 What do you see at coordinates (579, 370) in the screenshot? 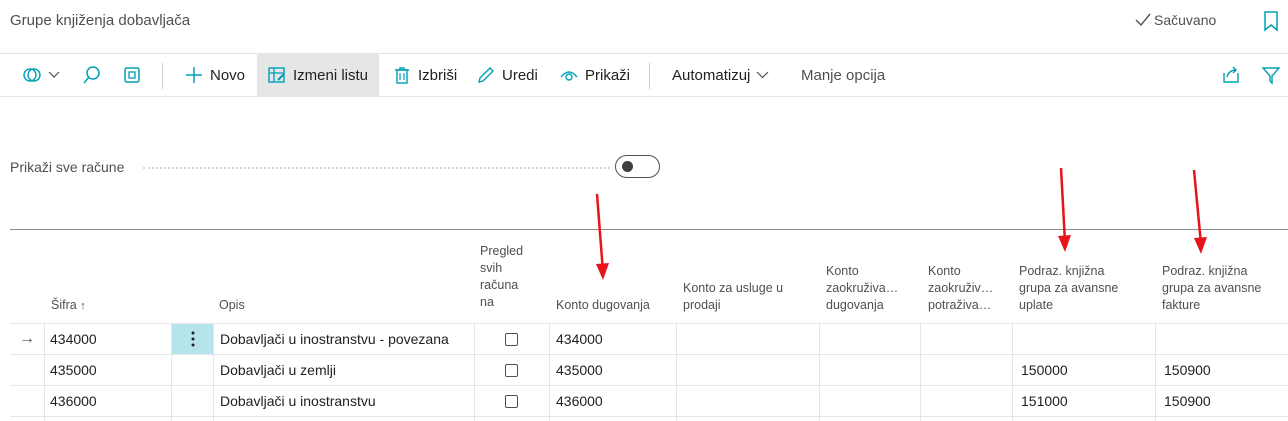
I see `cell-payables: 435000` at bounding box center [579, 370].